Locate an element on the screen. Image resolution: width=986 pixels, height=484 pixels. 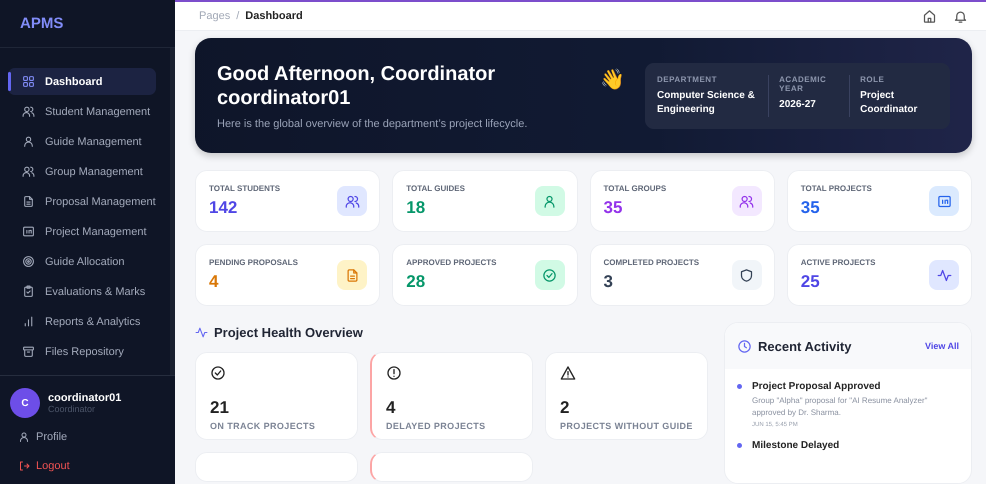
sidebar-item: Guide Management is located at coordinates (82, 141).